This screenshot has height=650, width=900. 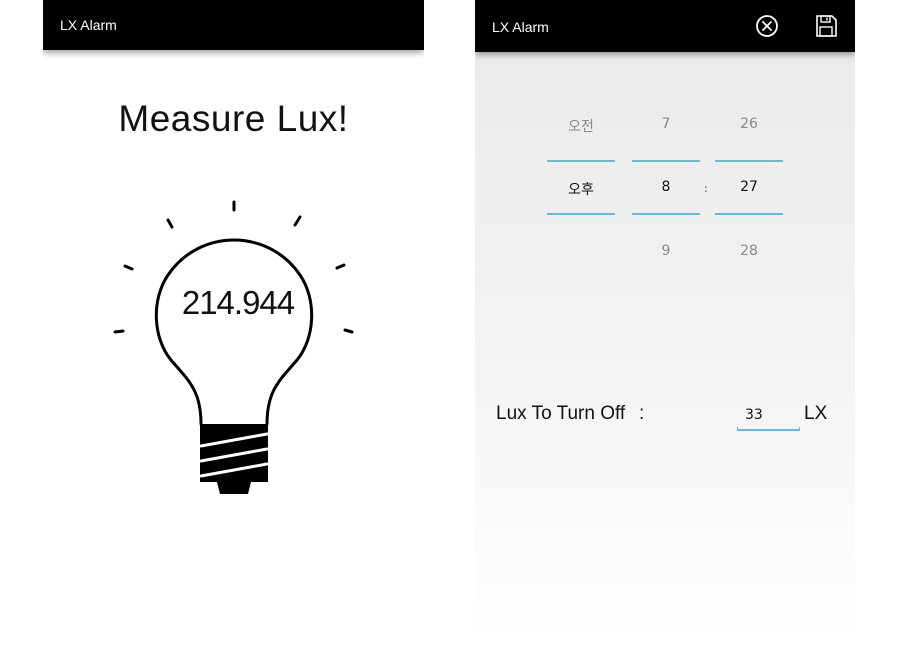 What do you see at coordinates (816, 413) in the screenshot?
I see `lux-unit-label: LX` at bounding box center [816, 413].